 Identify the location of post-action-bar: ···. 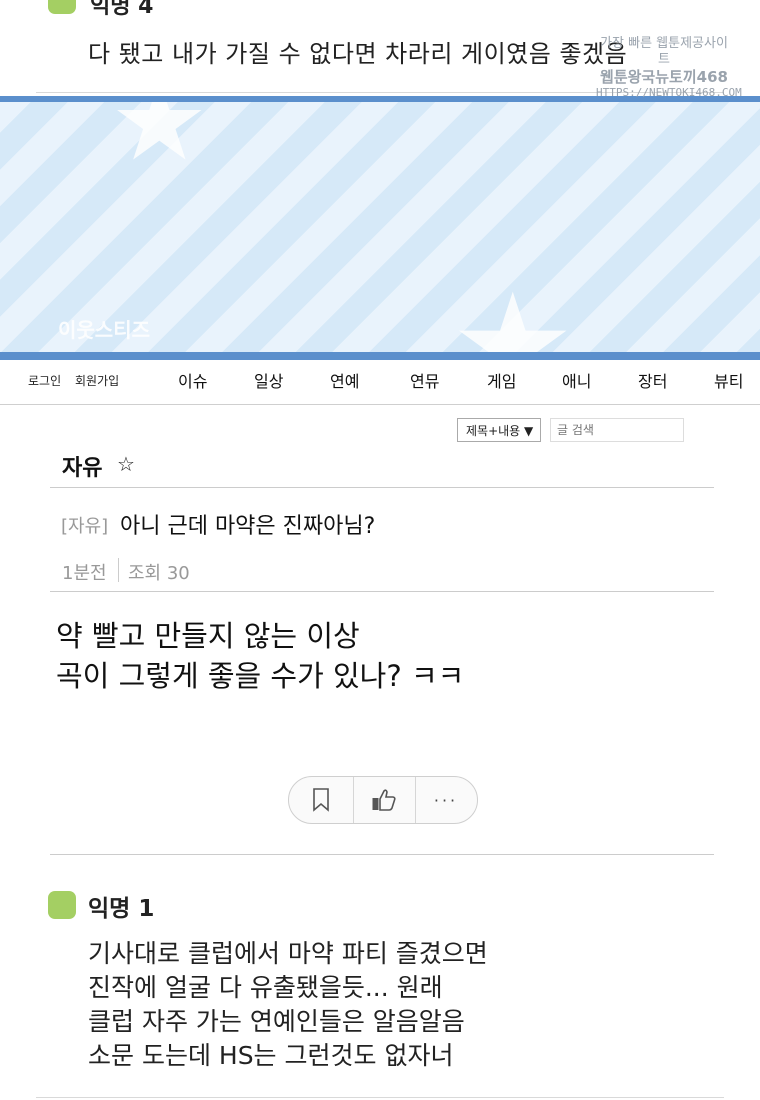
(383, 800).